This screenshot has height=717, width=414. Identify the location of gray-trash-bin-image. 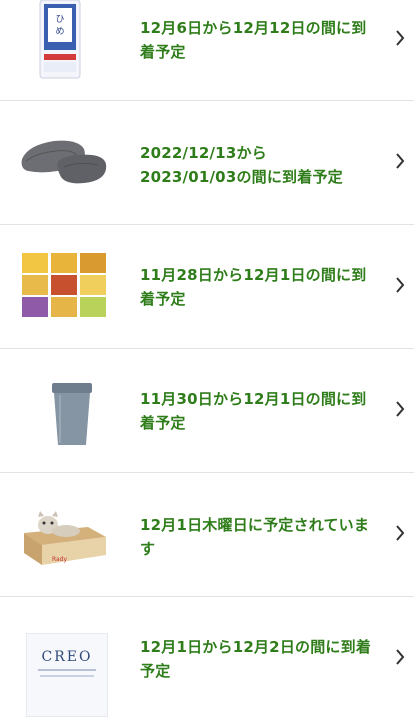
(72, 415).